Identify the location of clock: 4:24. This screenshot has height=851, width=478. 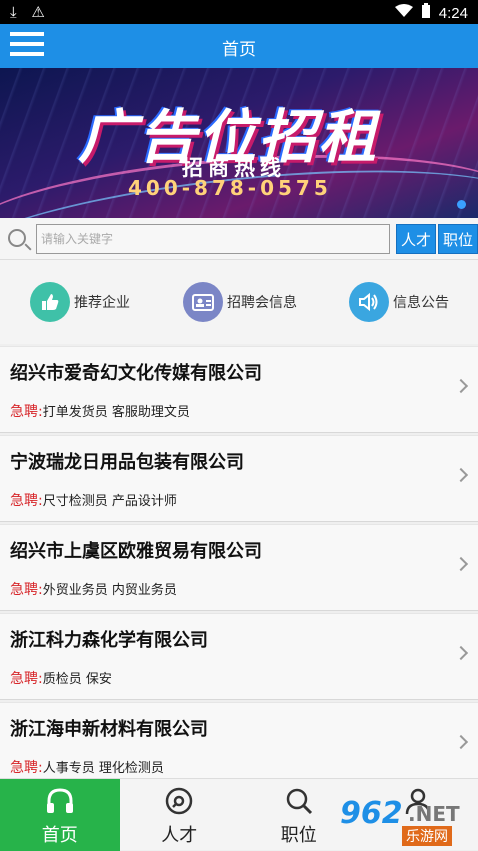
(453, 13).